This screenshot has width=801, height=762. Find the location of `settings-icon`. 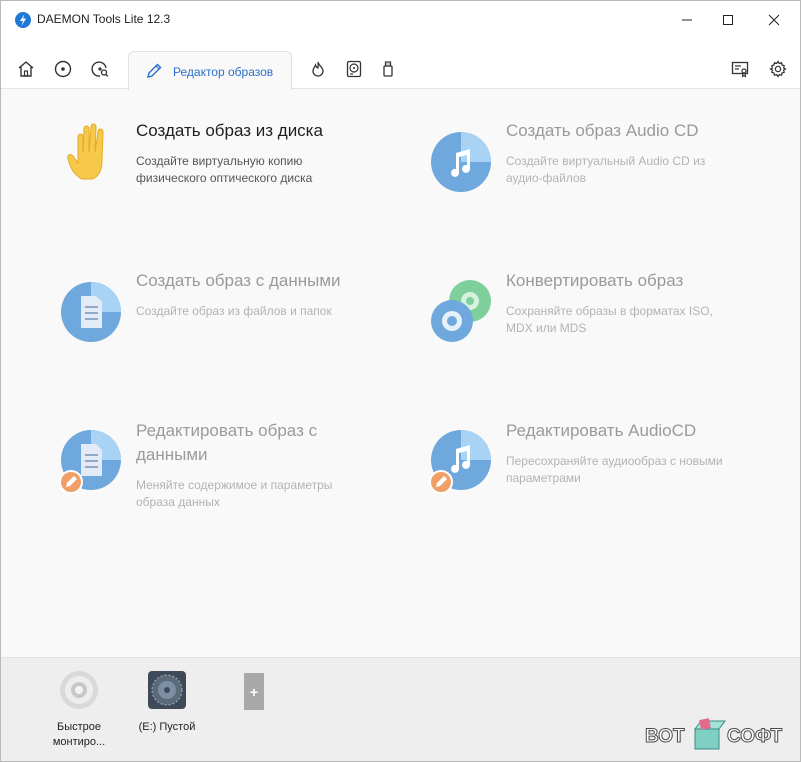

settings-icon is located at coordinates (778, 69).